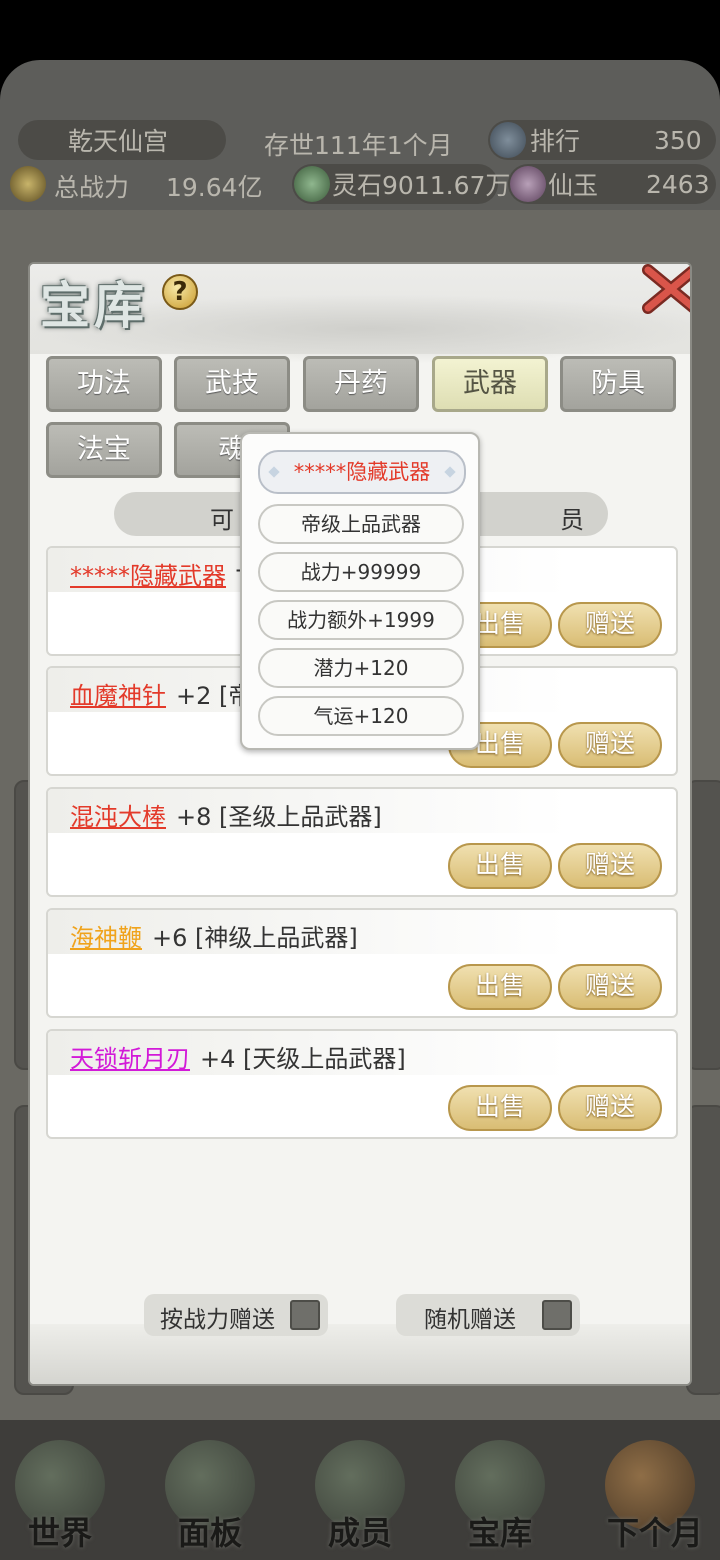  What do you see at coordinates (217, 1320) in the screenshot?
I see `gift-by-power-label: 按战力赠送` at bounding box center [217, 1320].